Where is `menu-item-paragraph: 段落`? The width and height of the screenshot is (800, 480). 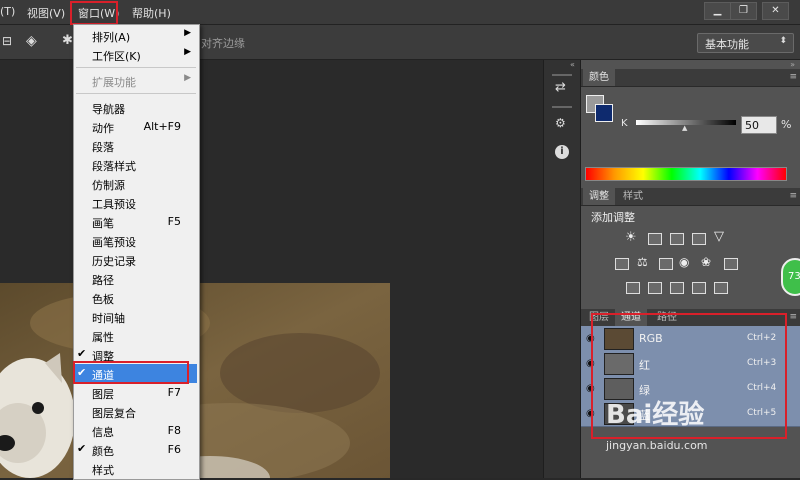 menu-item-paragraph: 段落 is located at coordinates (136, 145).